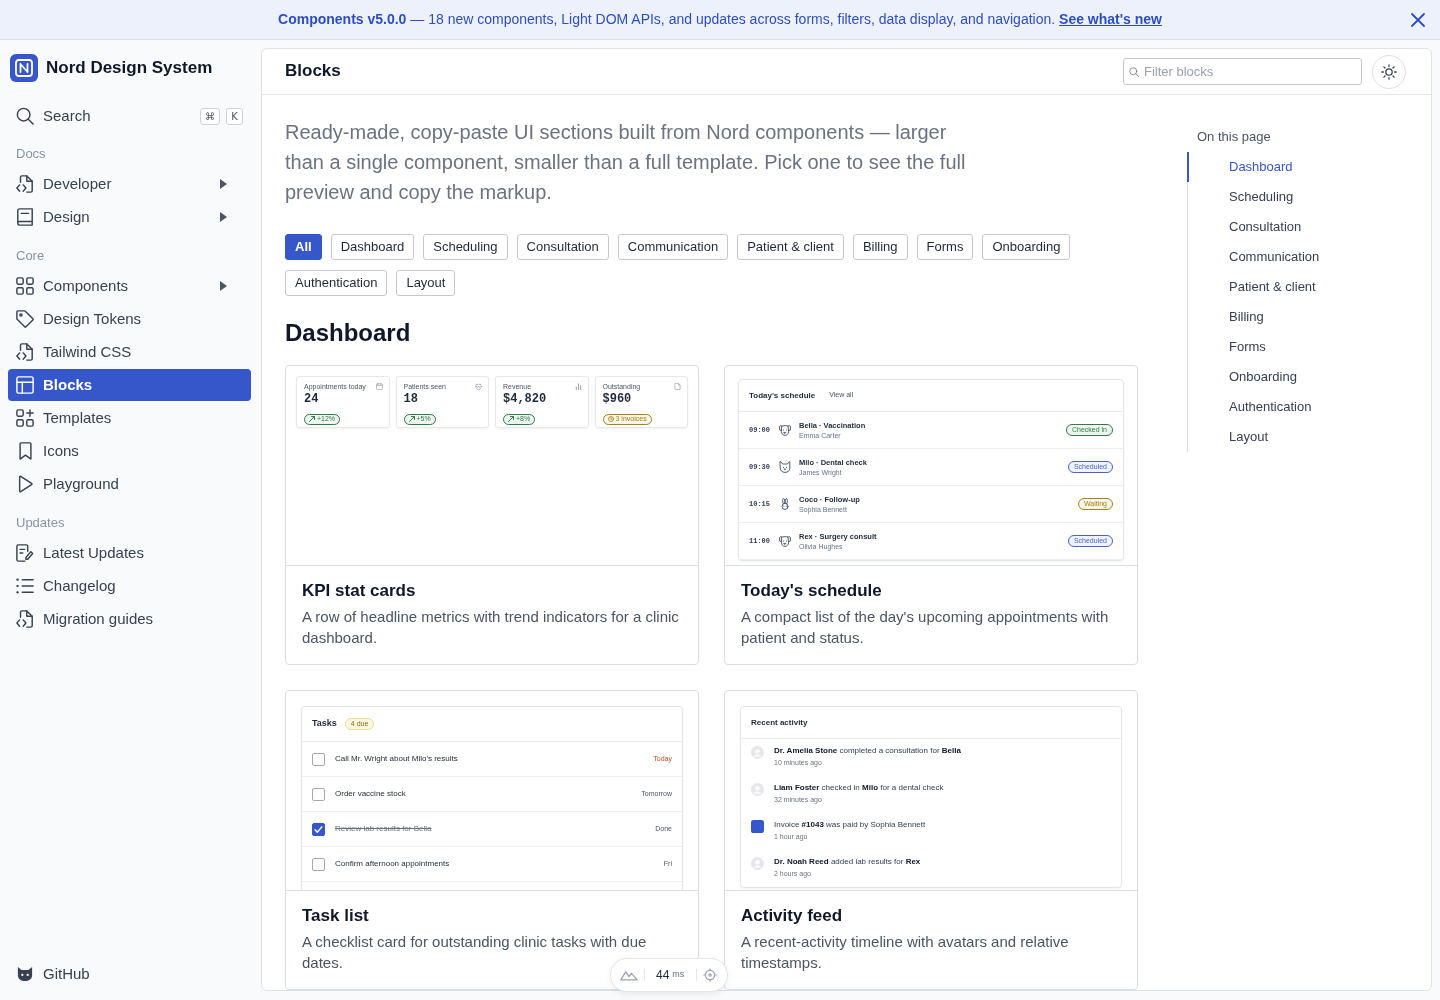  What do you see at coordinates (790, 247) in the screenshot?
I see `filter-chip: Patient & client` at bounding box center [790, 247].